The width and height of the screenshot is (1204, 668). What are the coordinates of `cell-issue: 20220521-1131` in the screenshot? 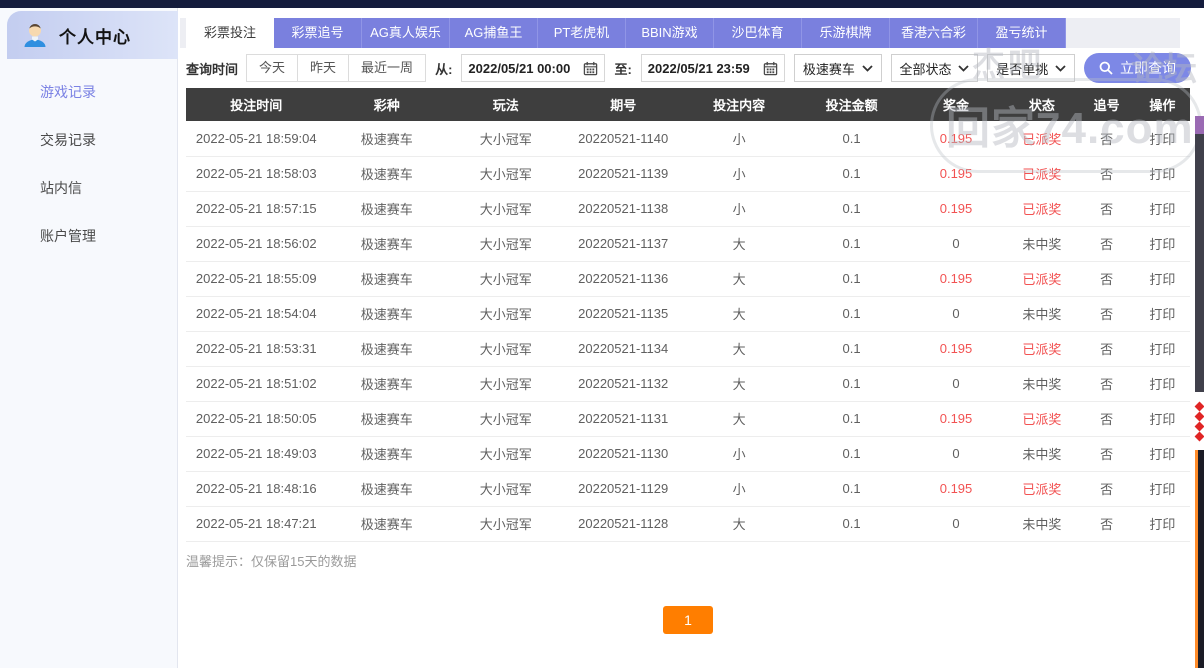 It's located at (623, 419).